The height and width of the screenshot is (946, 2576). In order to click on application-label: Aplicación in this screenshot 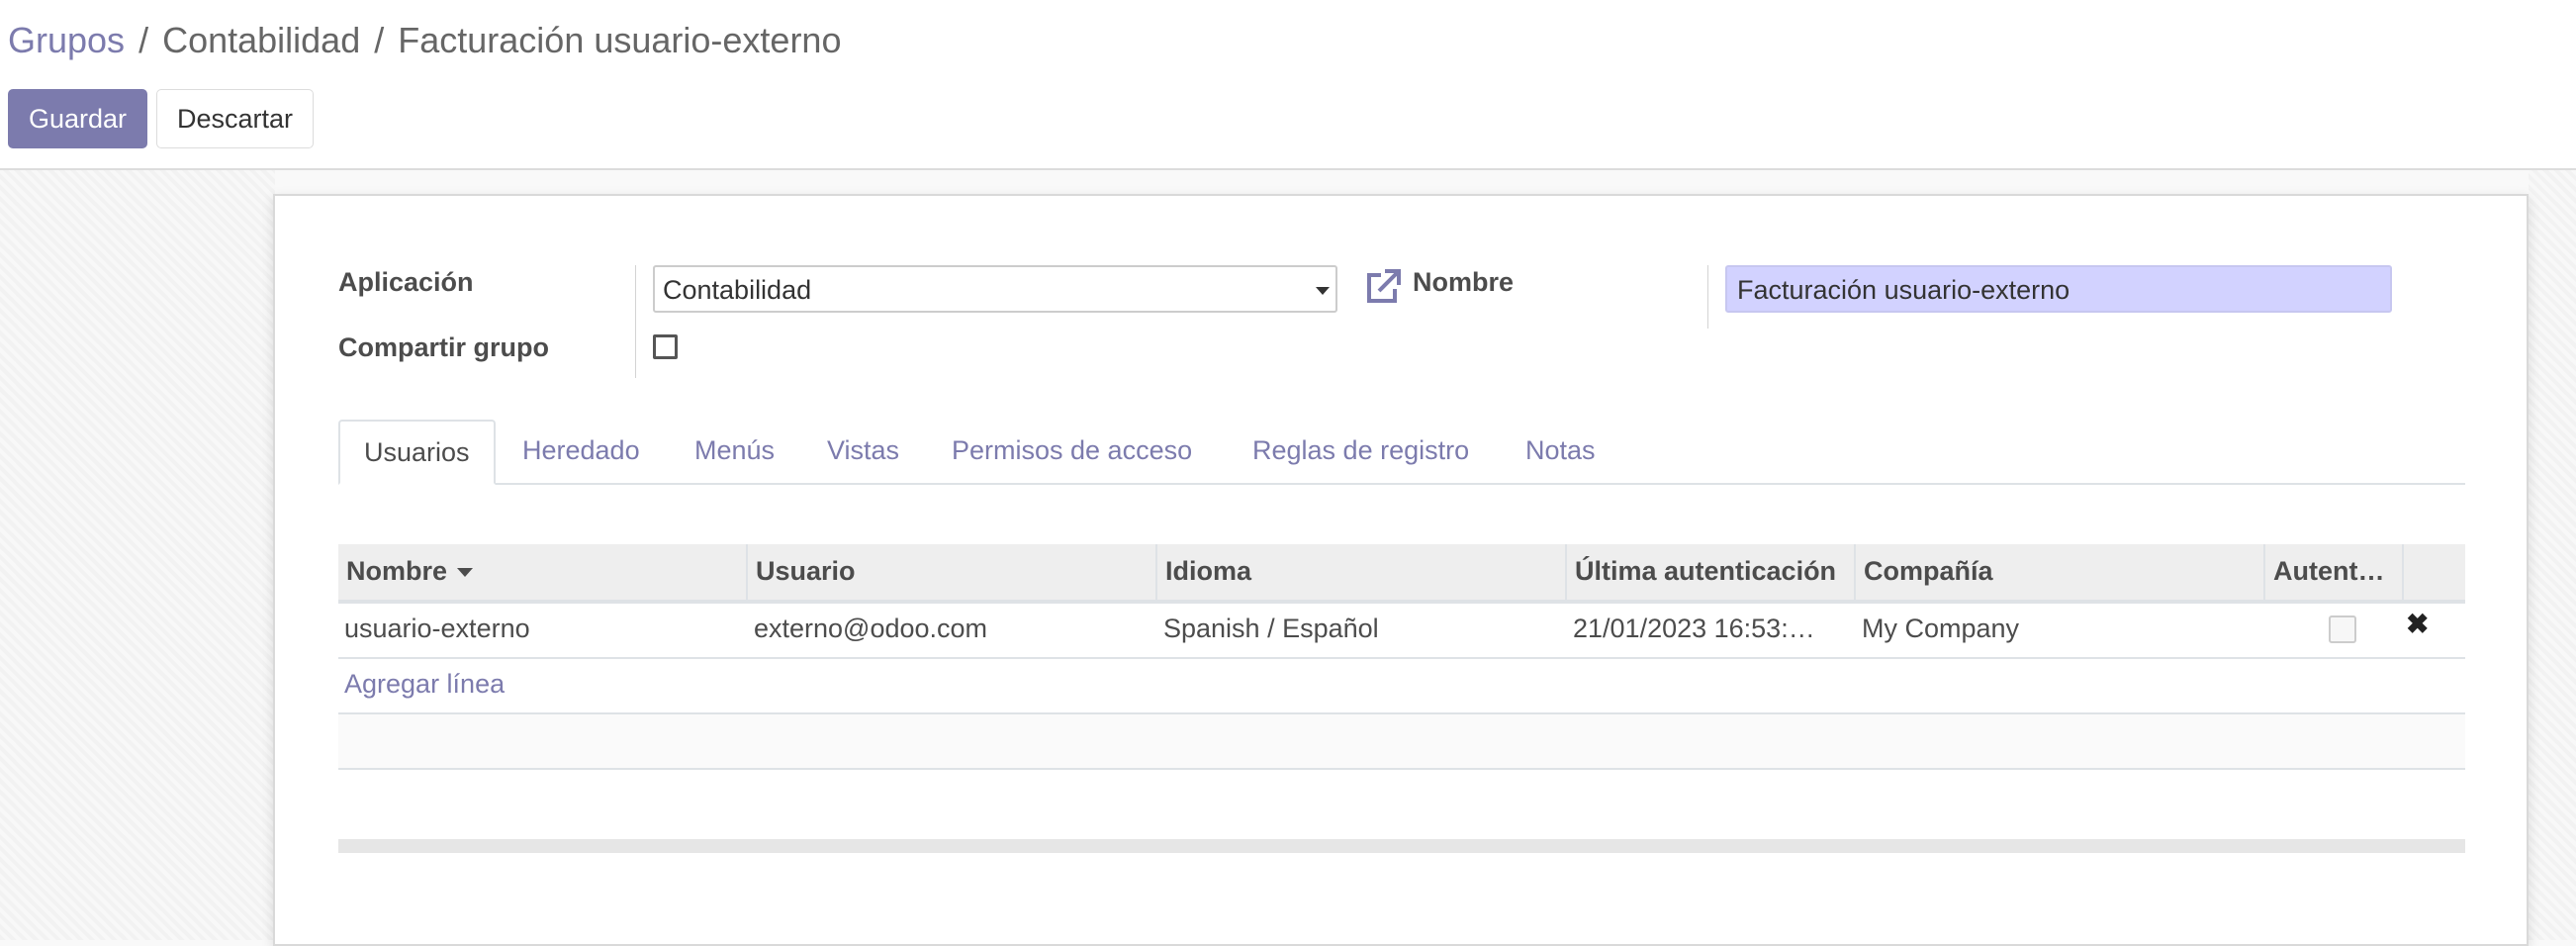, I will do `click(406, 282)`.